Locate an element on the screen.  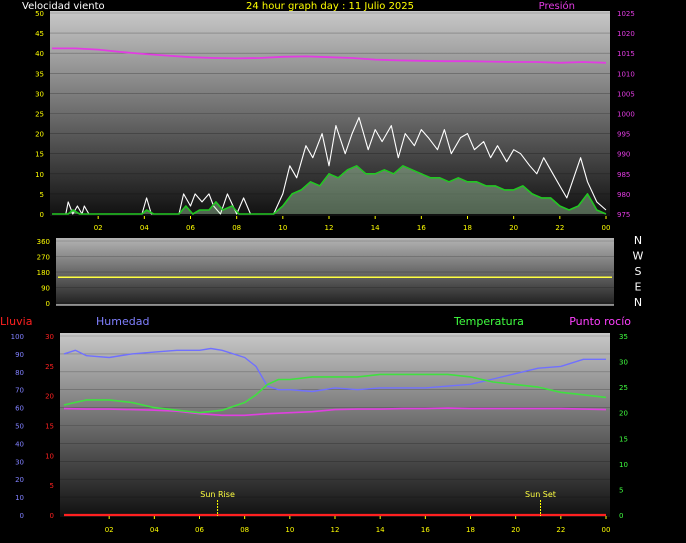
wind-speed-tick: 5 is located at coordinates (42, 195).